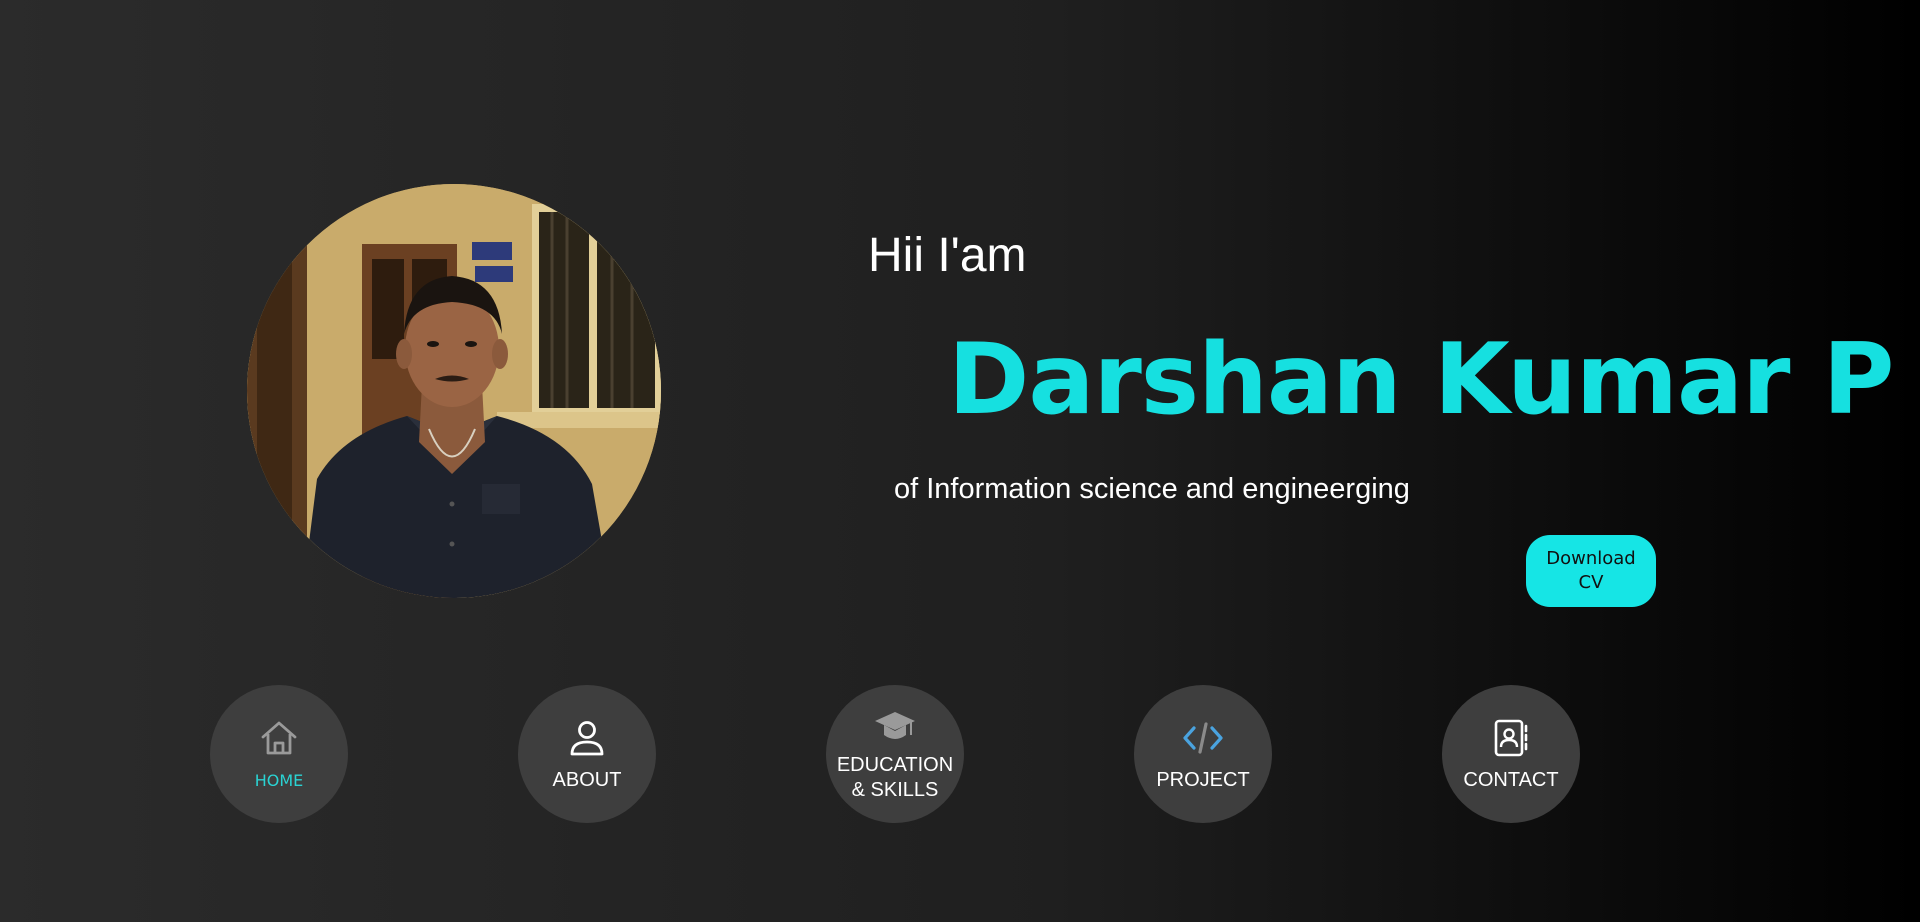  Describe the element at coordinates (895, 765) in the screenshot. I see `nav-education-line1: EDUCATION` at that location.